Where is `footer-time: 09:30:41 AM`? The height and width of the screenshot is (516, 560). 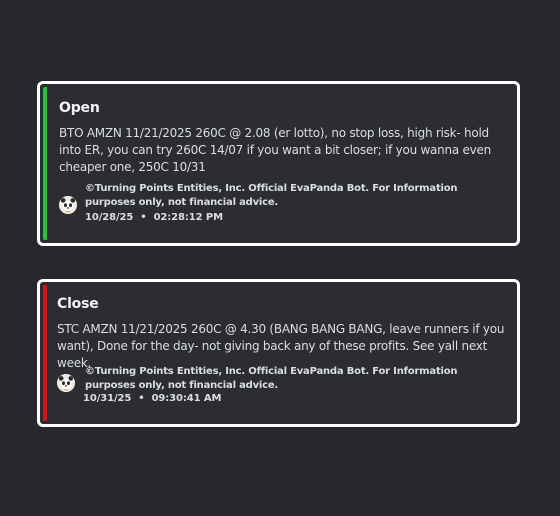 footer-time: 09:30:41 AM is located at coordinates (186, 398).